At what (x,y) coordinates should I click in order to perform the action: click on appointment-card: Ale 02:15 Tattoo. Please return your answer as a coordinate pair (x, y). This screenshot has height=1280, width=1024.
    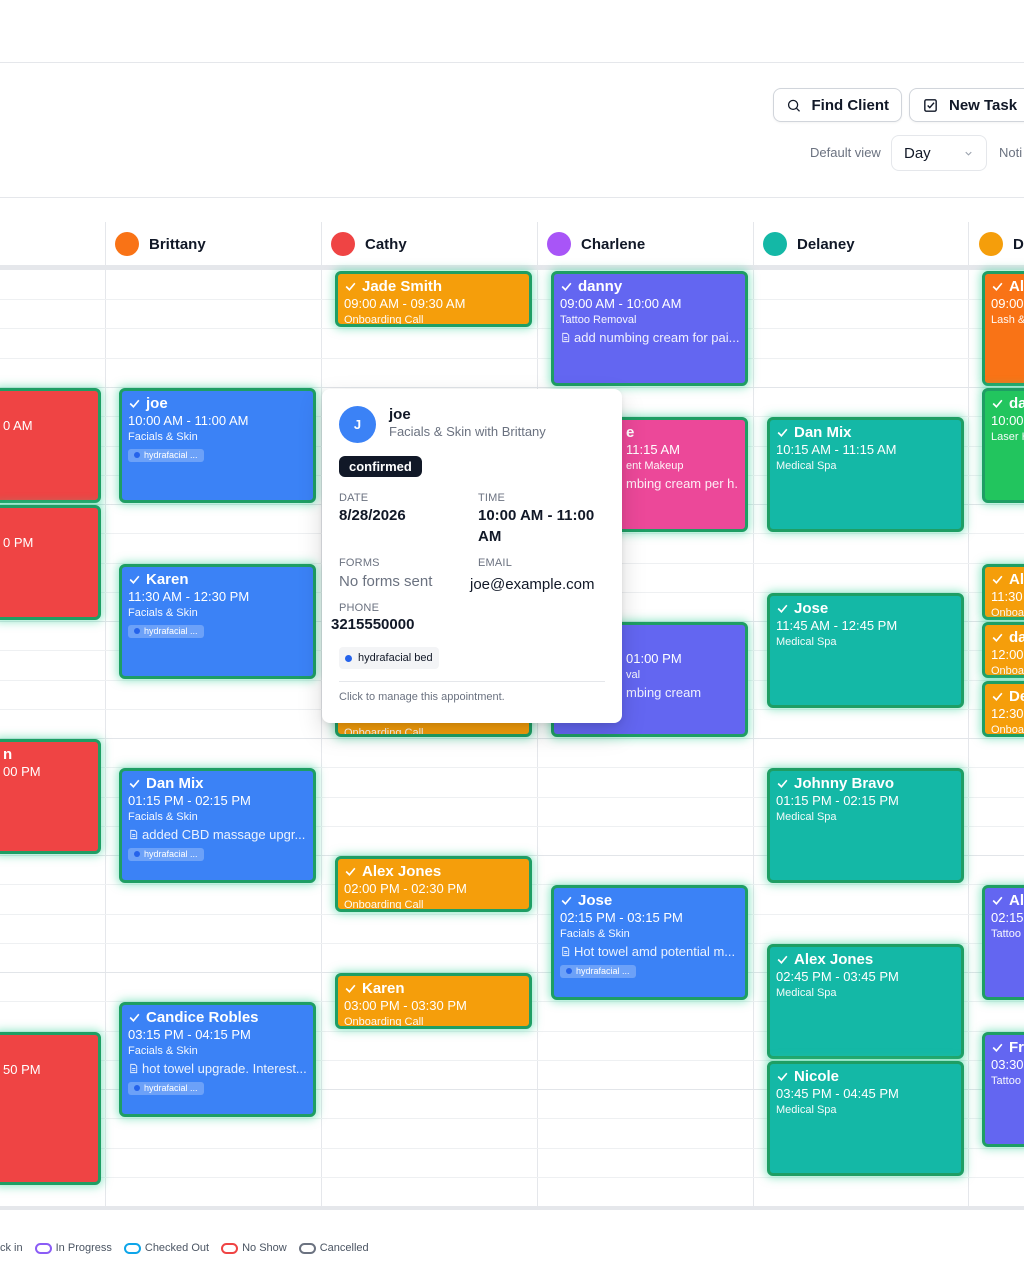
    Looking at the image, I should click on (1003, 942).